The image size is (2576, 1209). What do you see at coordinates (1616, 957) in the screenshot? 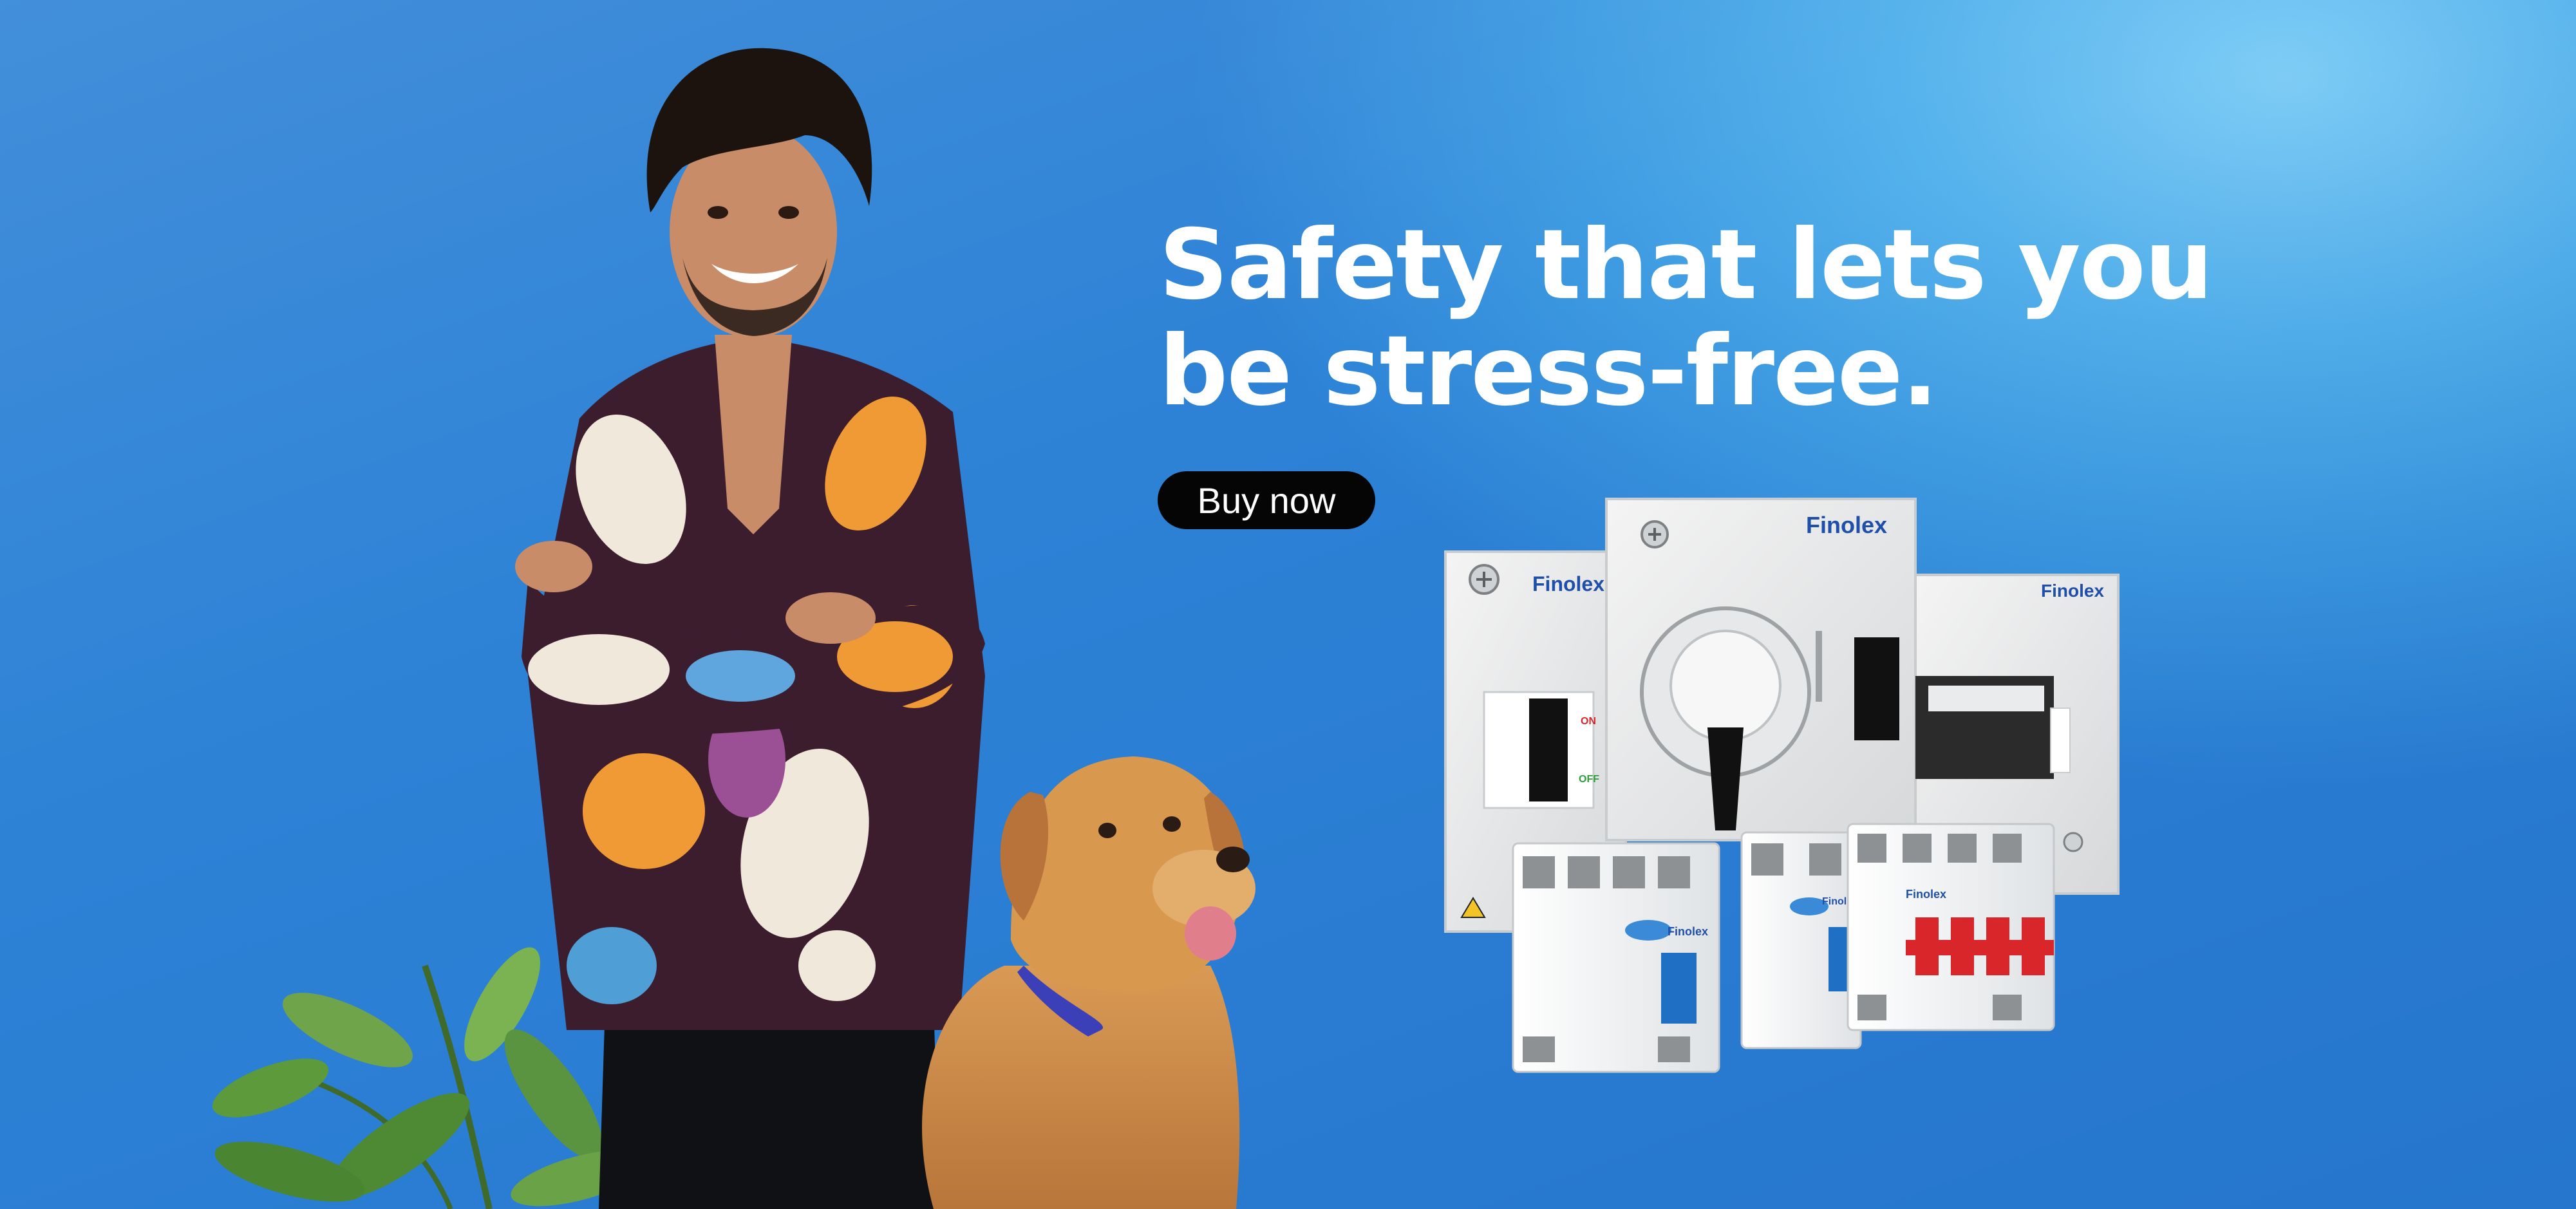
I see `rccb-module-1: Finolex` at bounding box center [1616, 957].